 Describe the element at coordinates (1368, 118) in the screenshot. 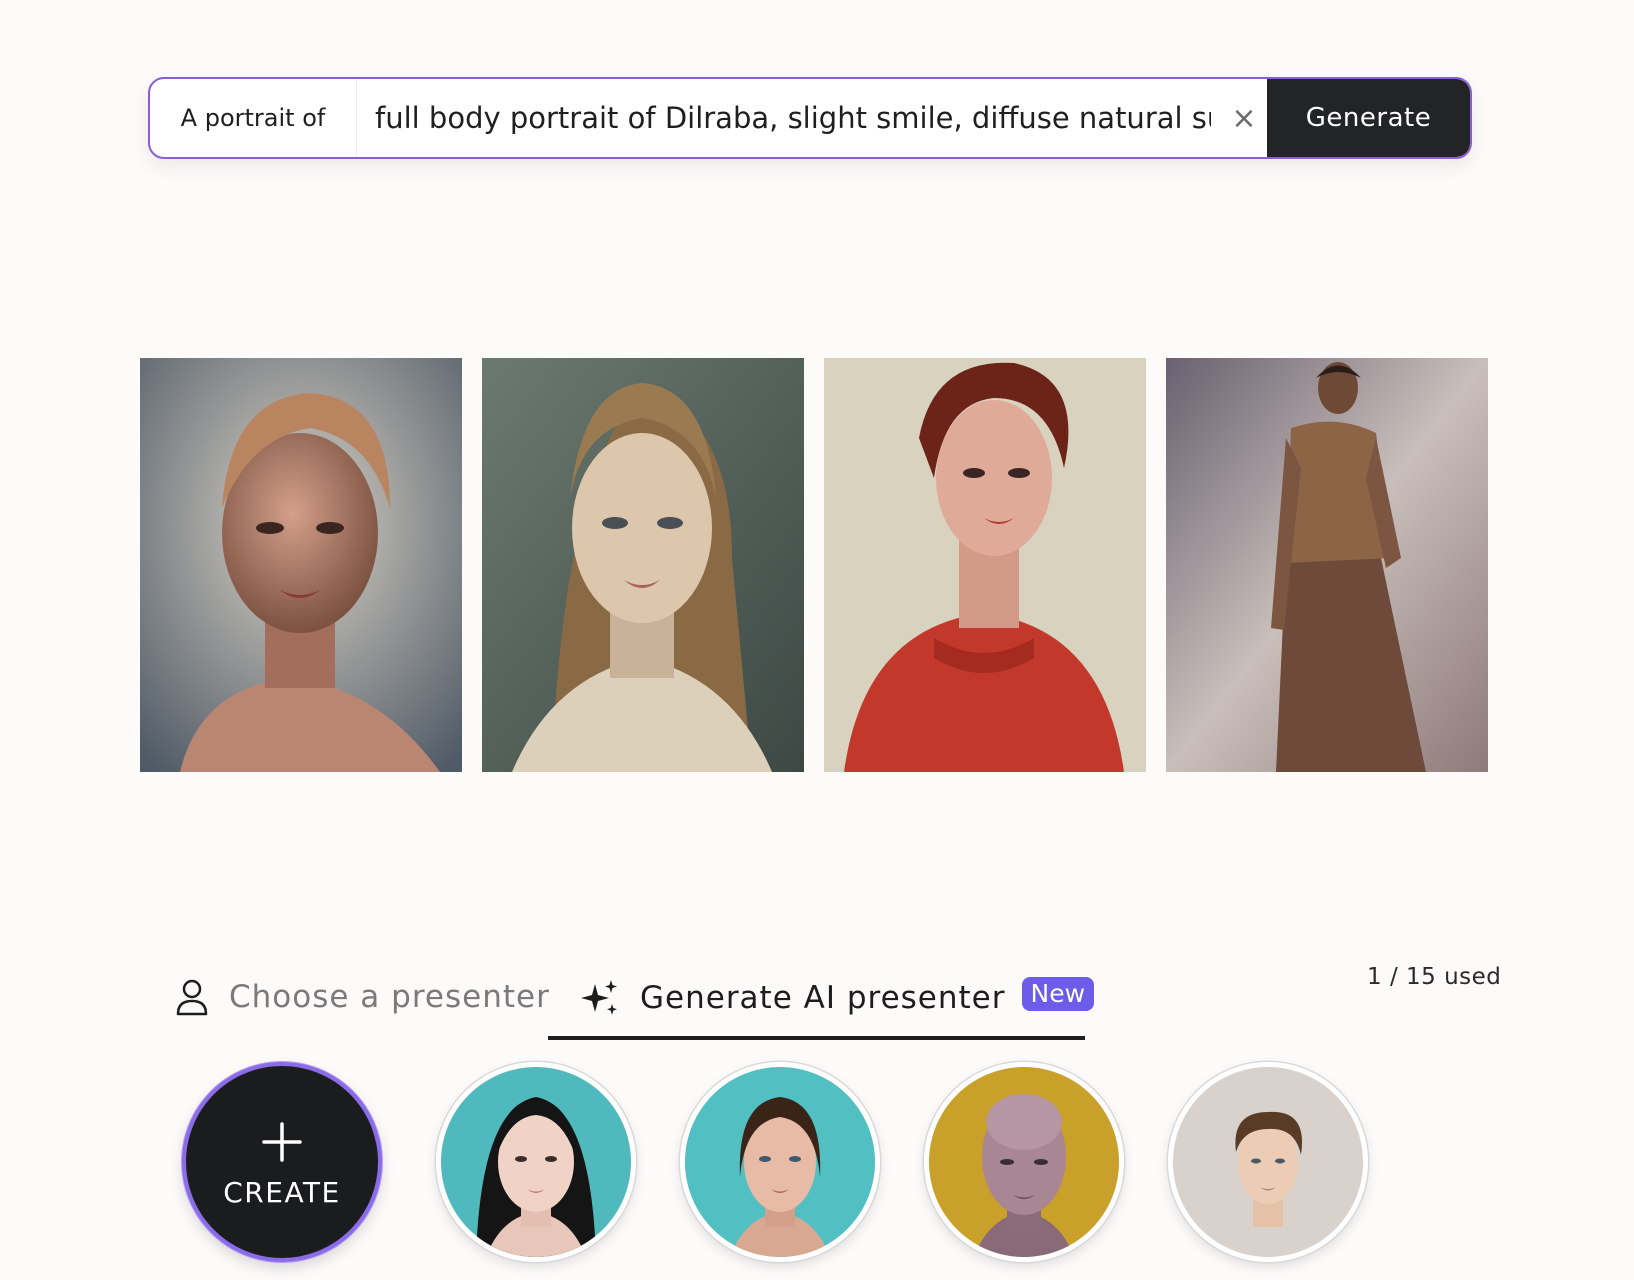

I see `generate-button: Generate` at that location.